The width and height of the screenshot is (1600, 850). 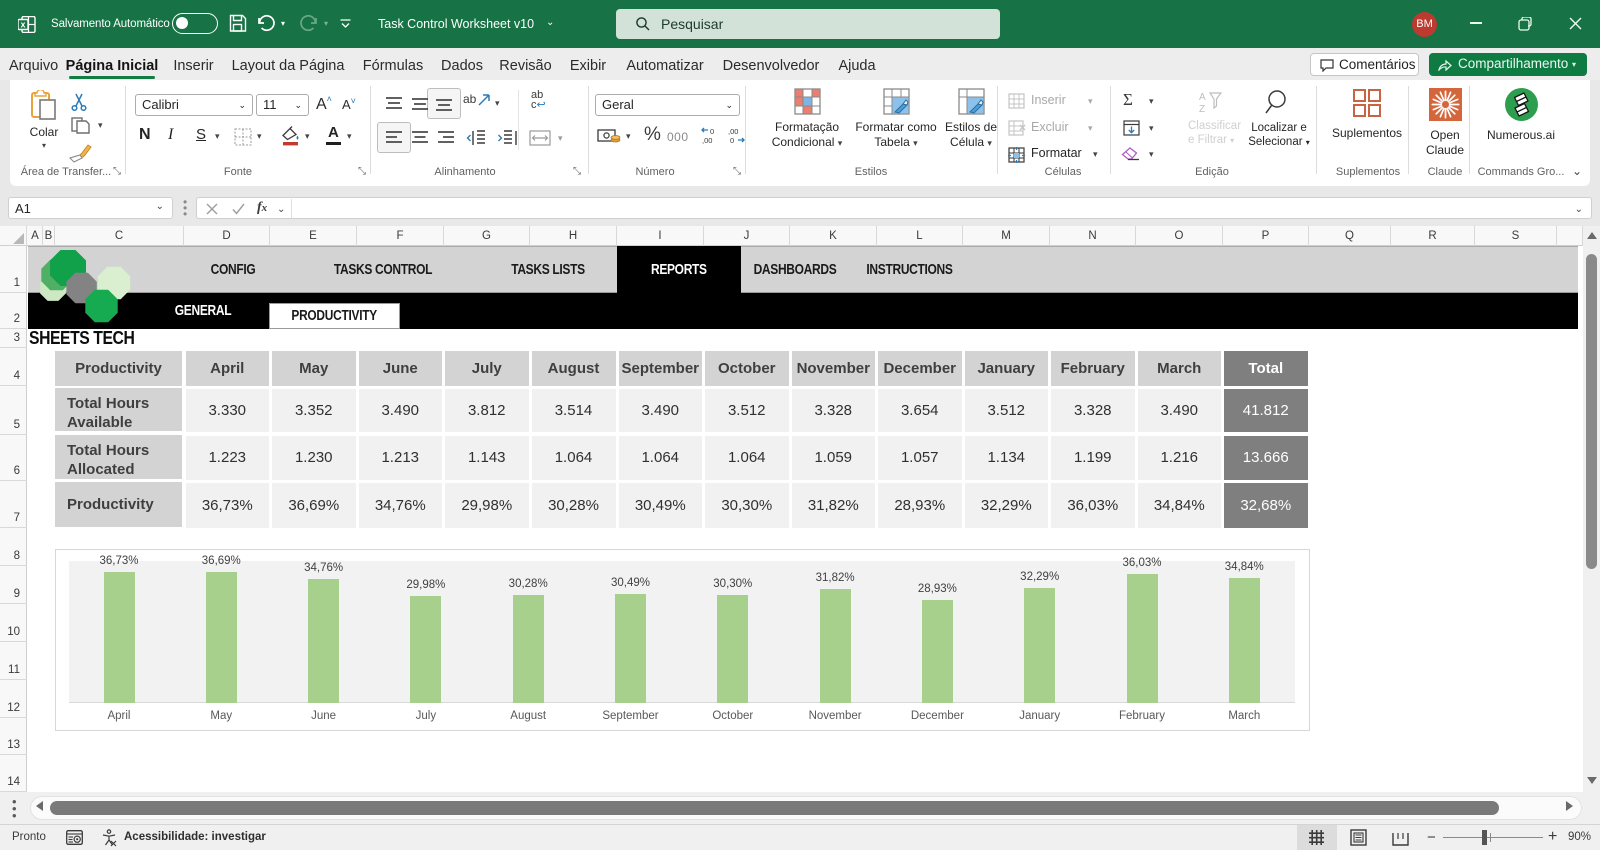 I want to click on svg-text: x, so click(x=22, y=25).